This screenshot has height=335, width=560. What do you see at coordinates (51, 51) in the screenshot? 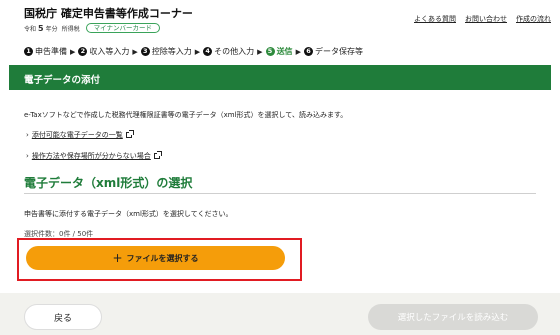
I see `step-label: 申告準備` at bounding box center [51, 51].